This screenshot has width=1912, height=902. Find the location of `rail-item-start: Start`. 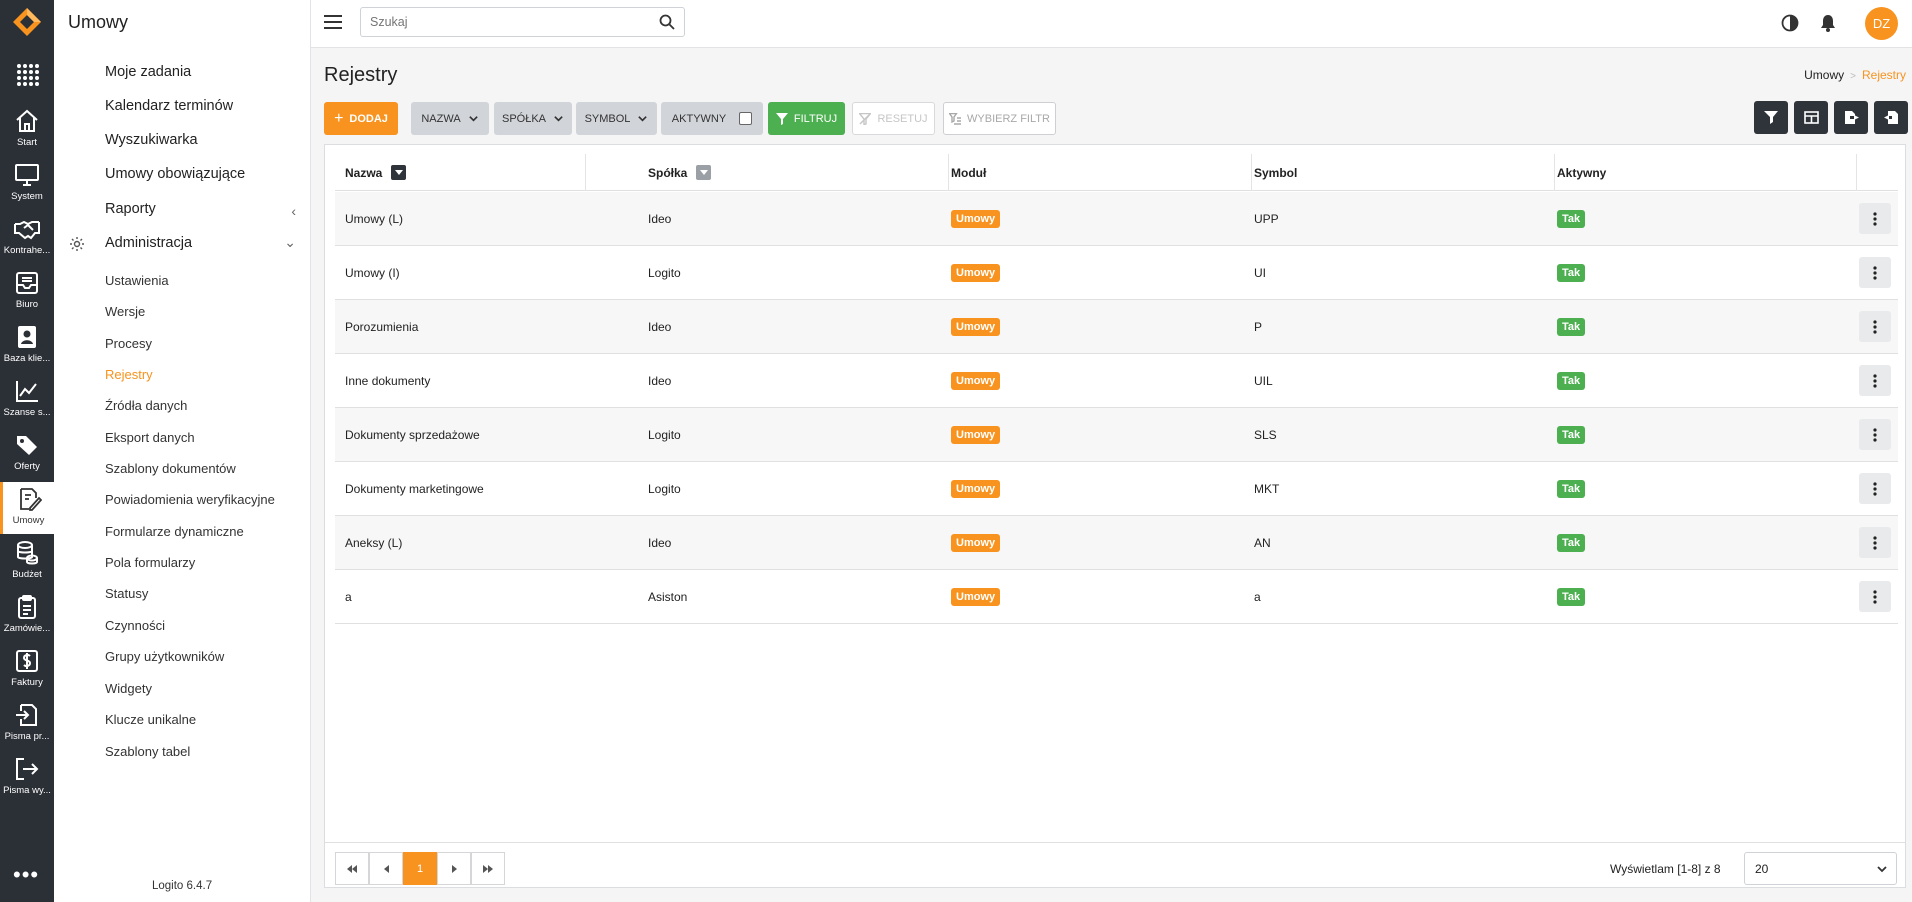

rail-item-start: Start is located at coordinates (27, 130).